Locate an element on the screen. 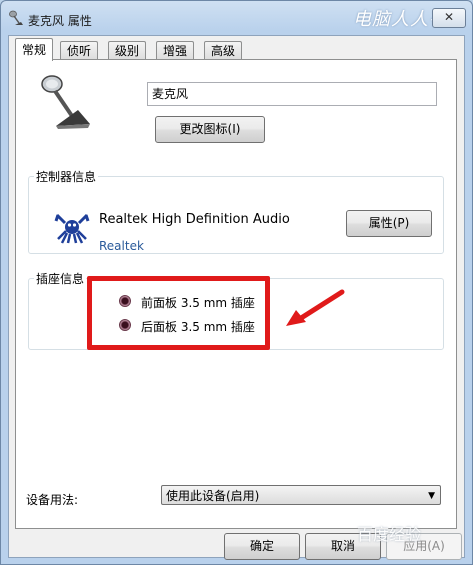 The image size is (473, 565). microphone-device-icon is located at coordinates (65, 102).